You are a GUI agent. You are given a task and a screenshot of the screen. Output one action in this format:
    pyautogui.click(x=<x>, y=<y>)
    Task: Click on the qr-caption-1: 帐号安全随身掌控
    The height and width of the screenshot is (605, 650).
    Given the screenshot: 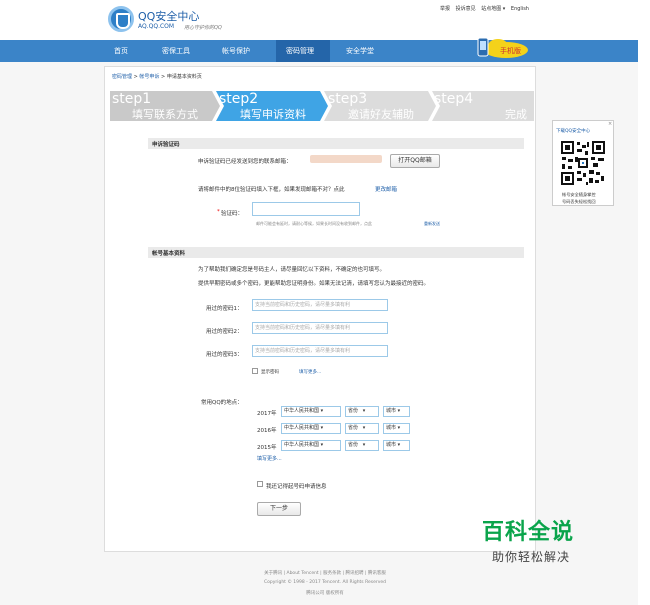 What is the action you would take?
    pyautogui.click(x=579, y=194)
    